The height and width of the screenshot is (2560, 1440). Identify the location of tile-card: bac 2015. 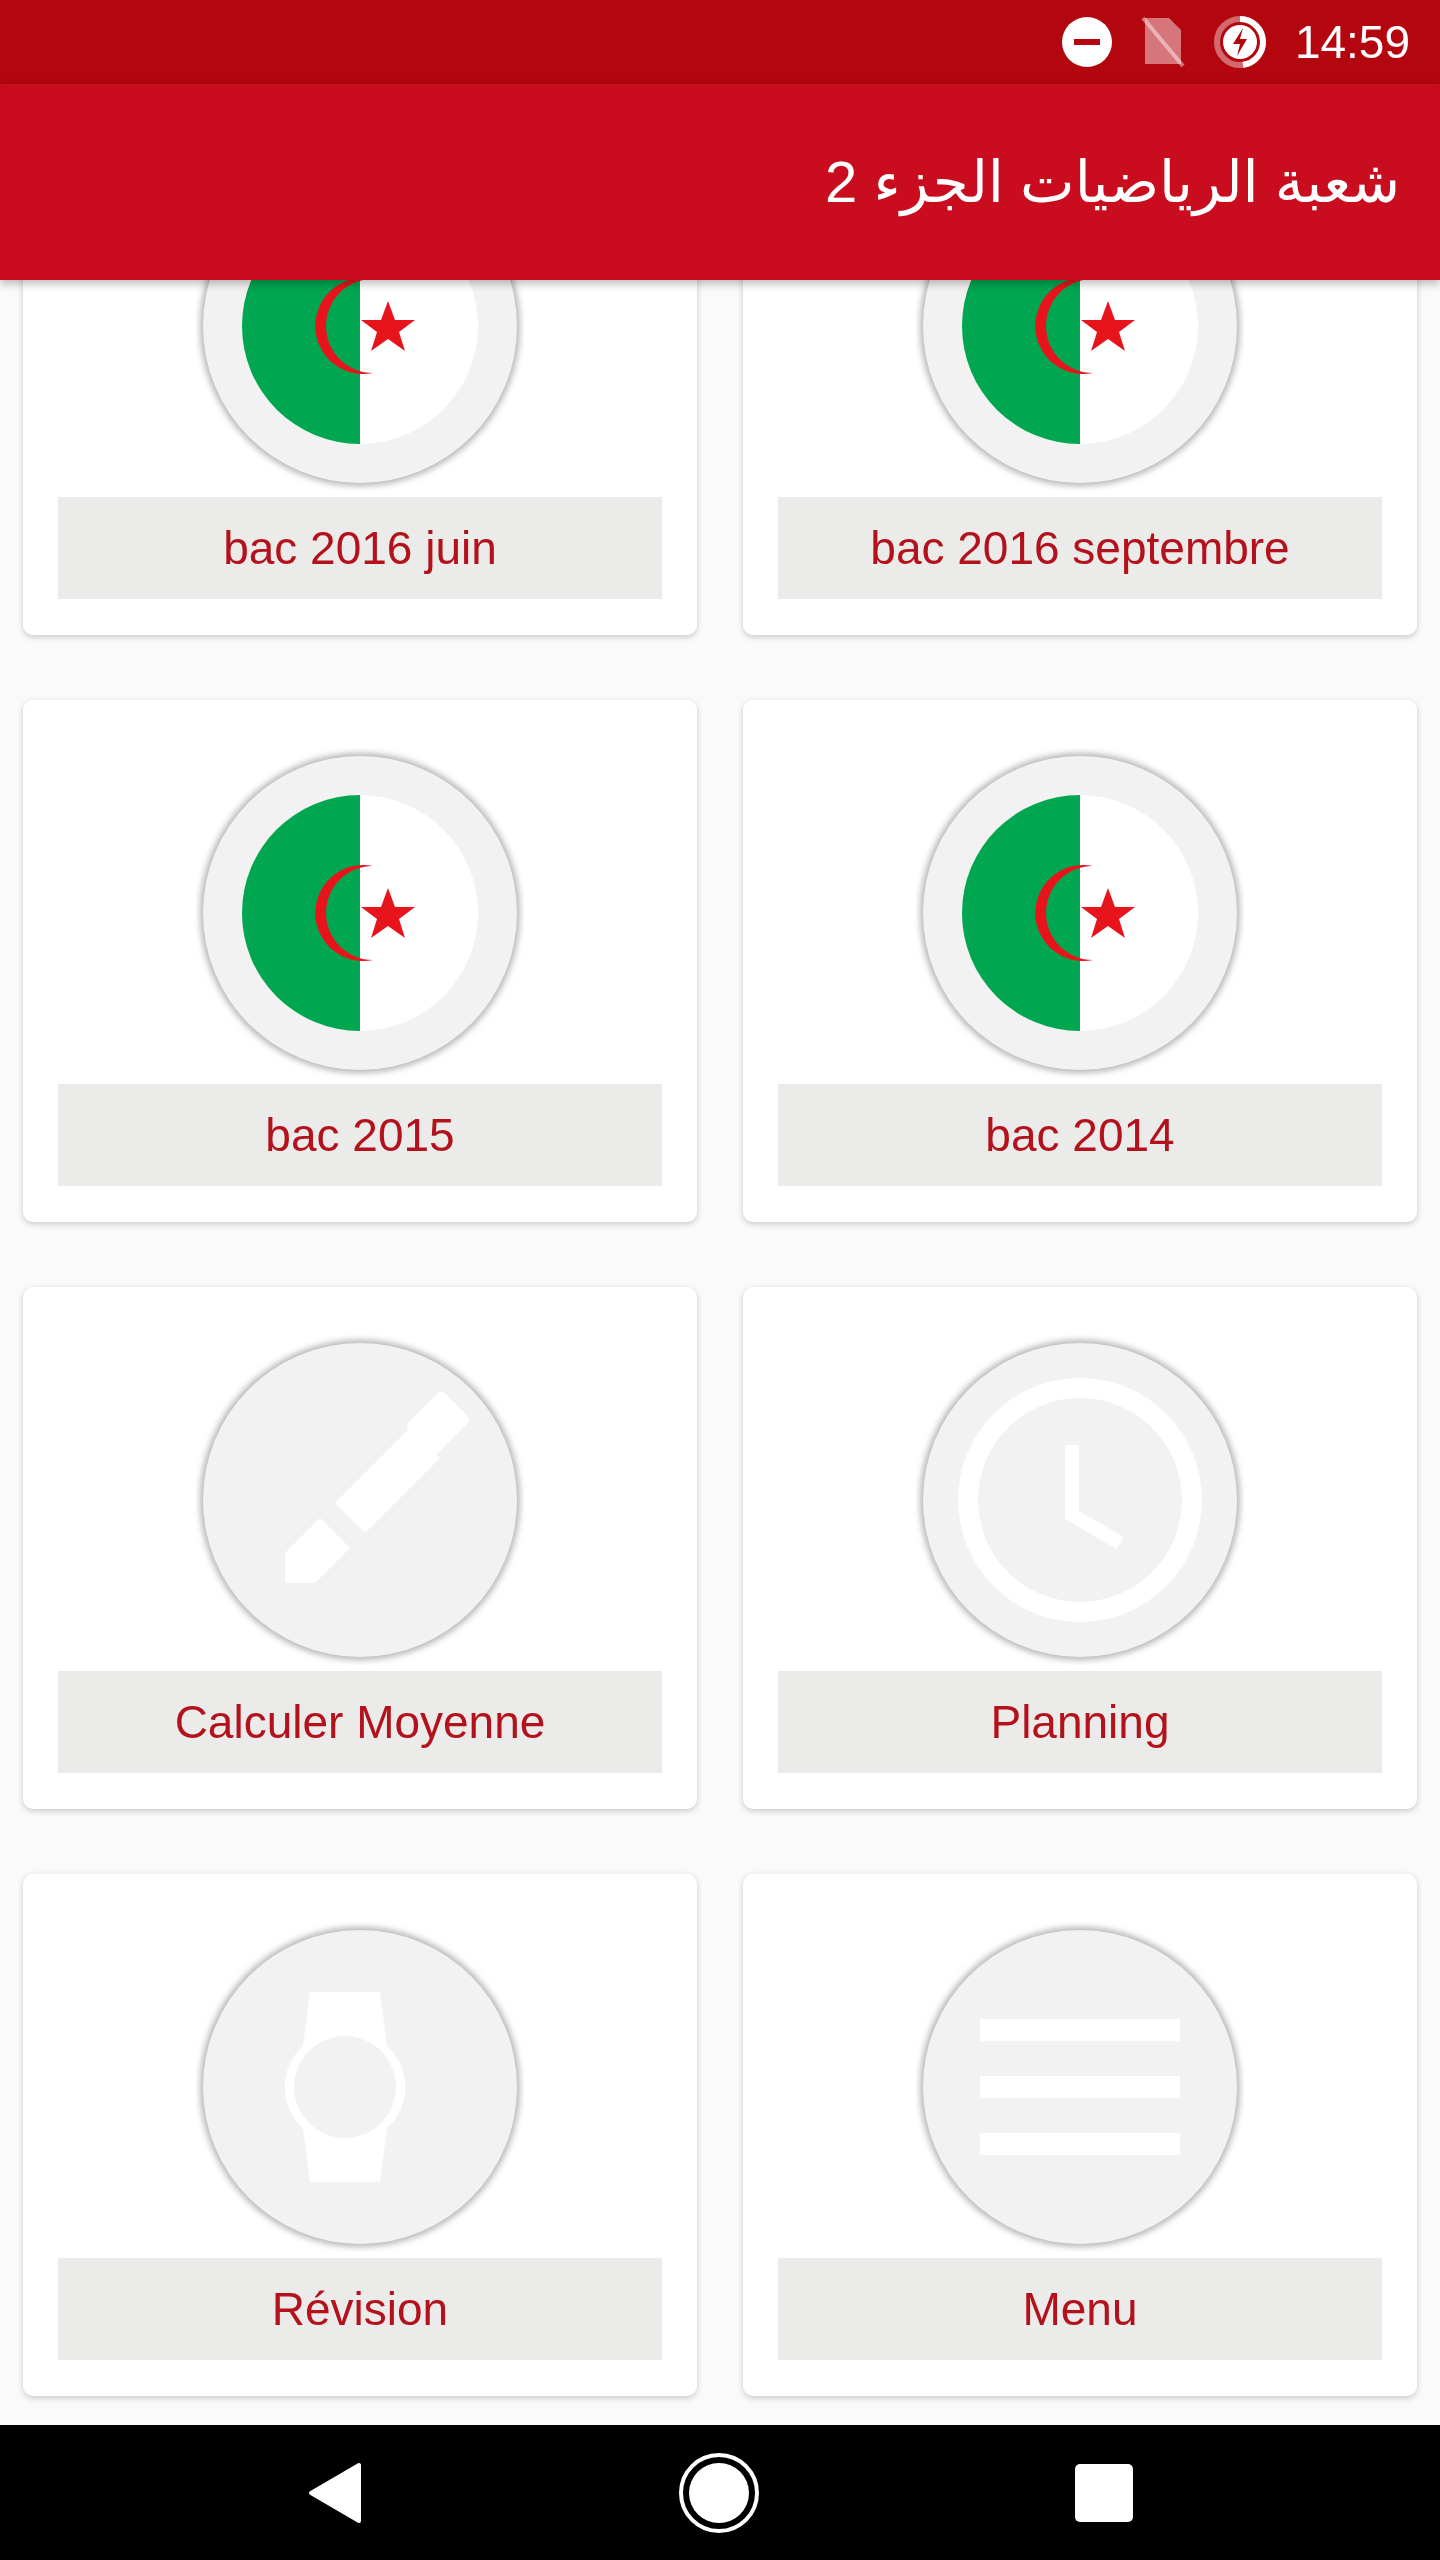
(360, 961).